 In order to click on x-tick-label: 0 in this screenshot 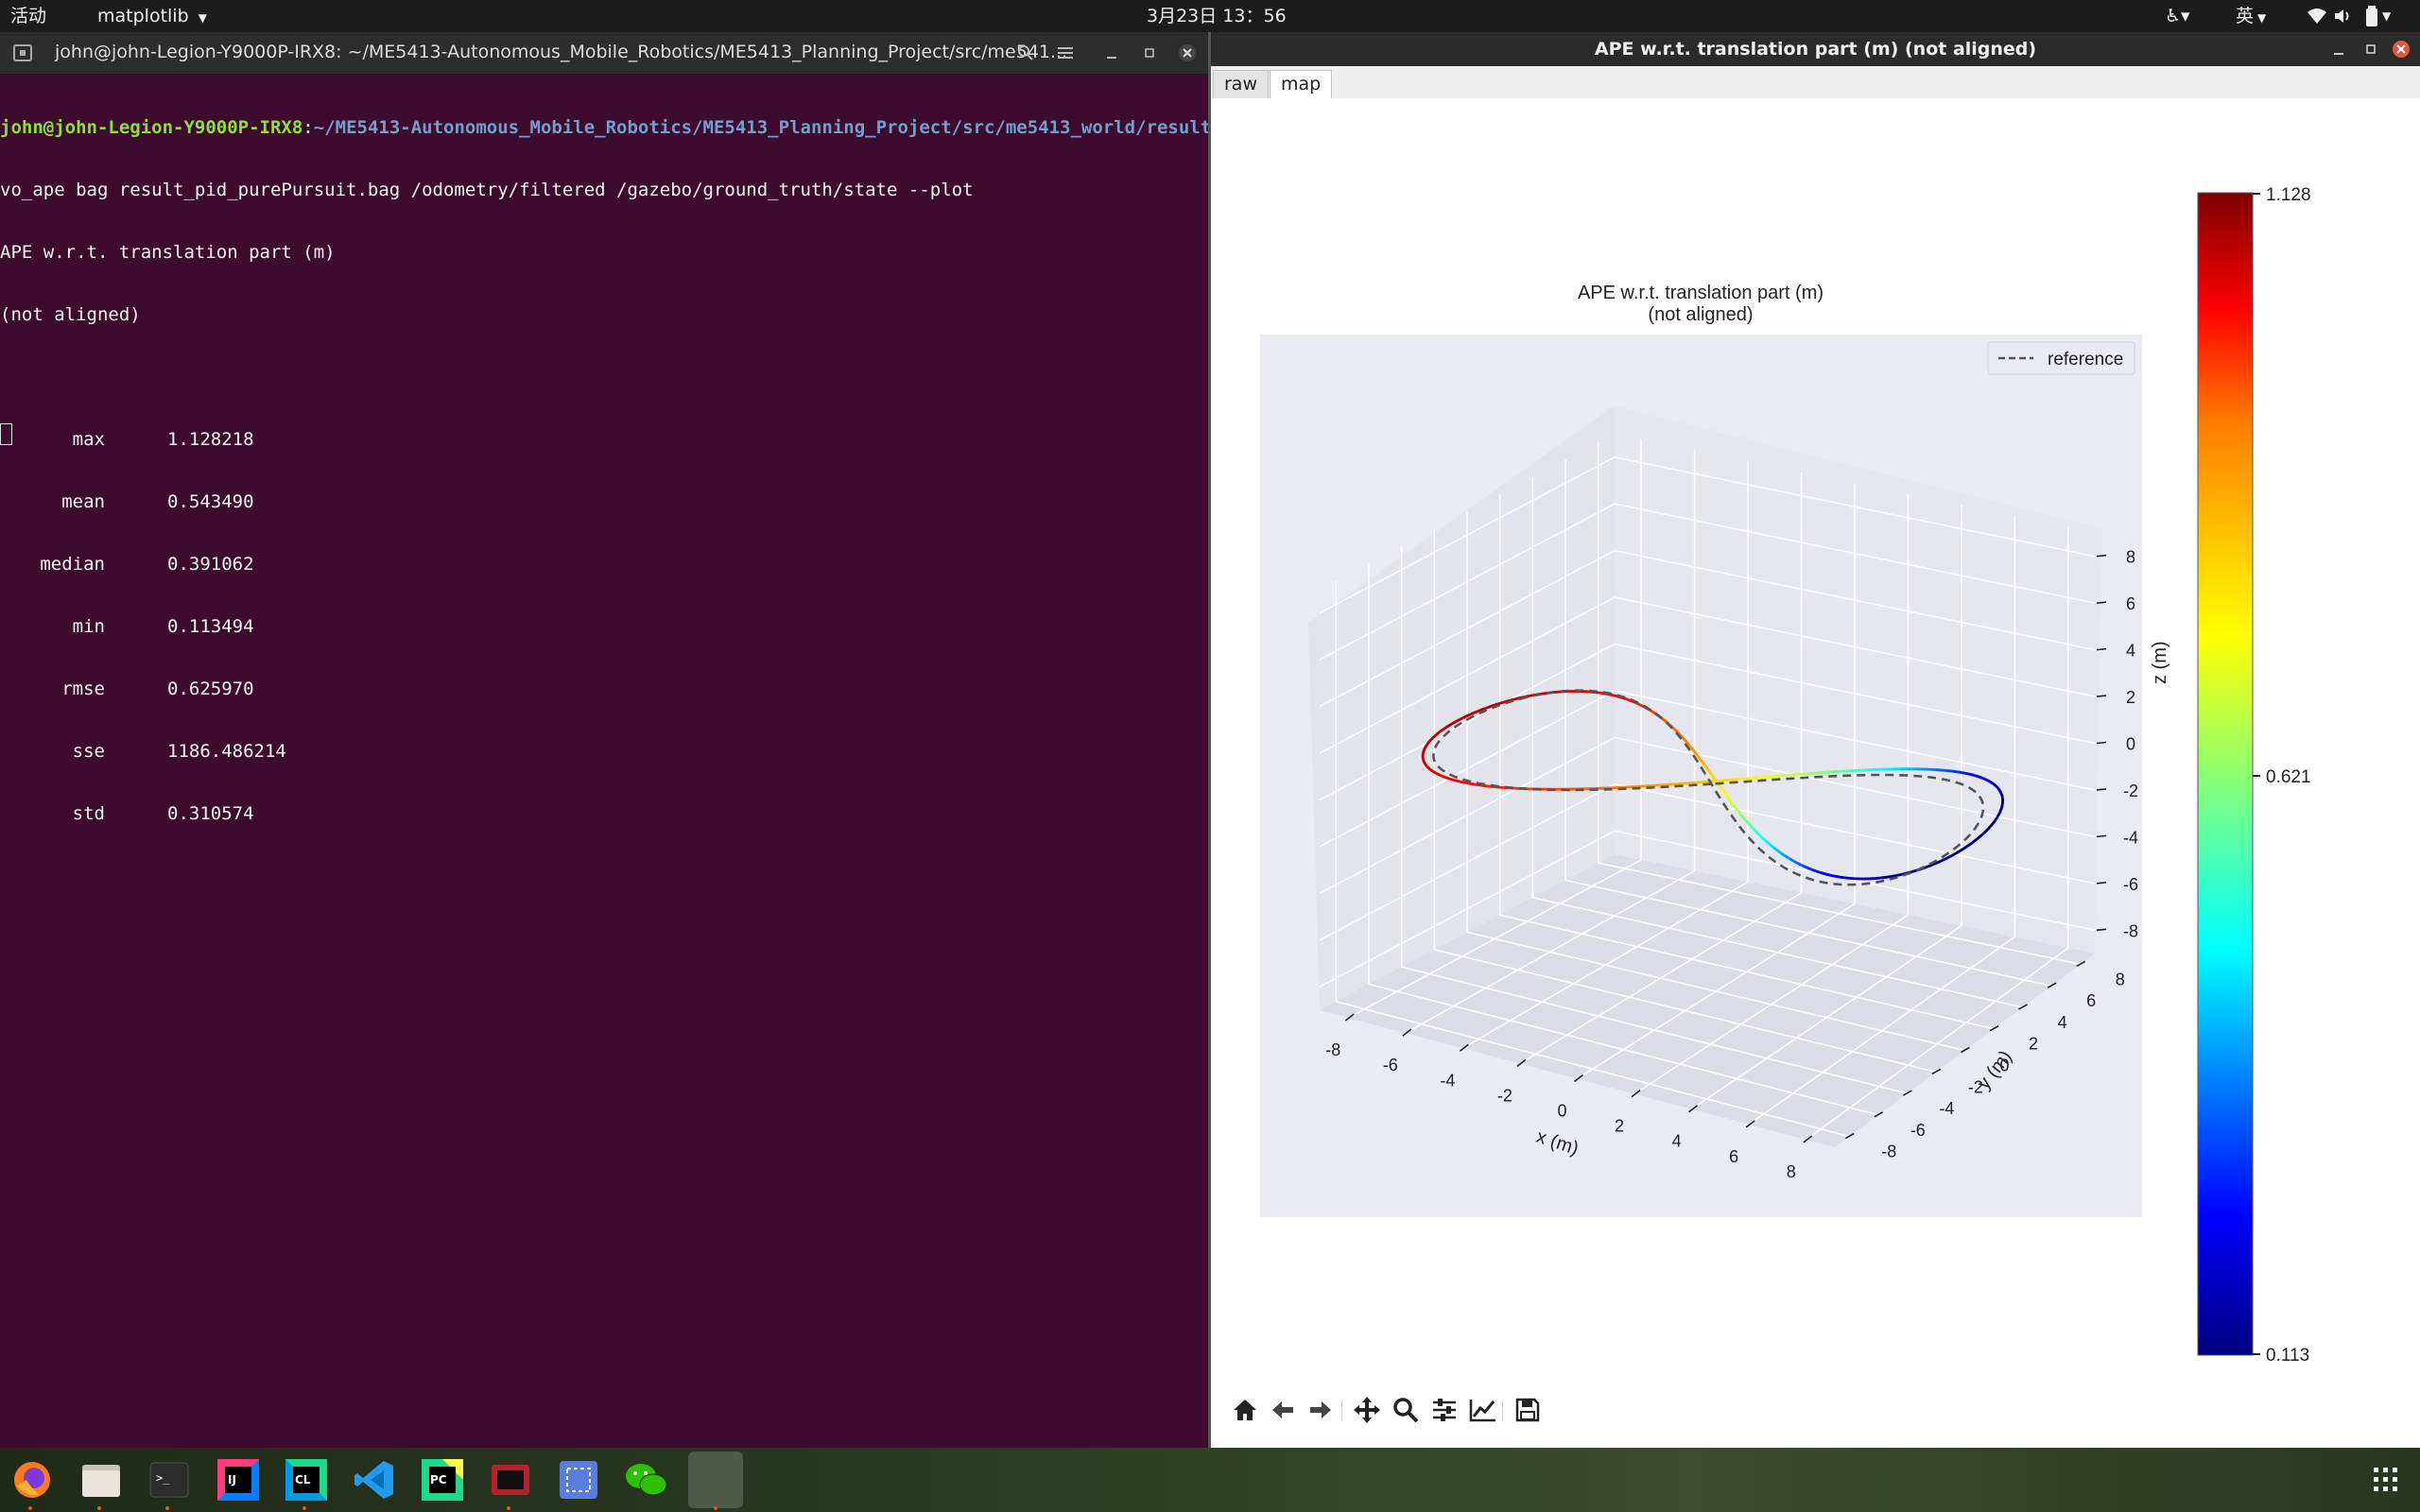, I will do `click(1561, 1111)`.